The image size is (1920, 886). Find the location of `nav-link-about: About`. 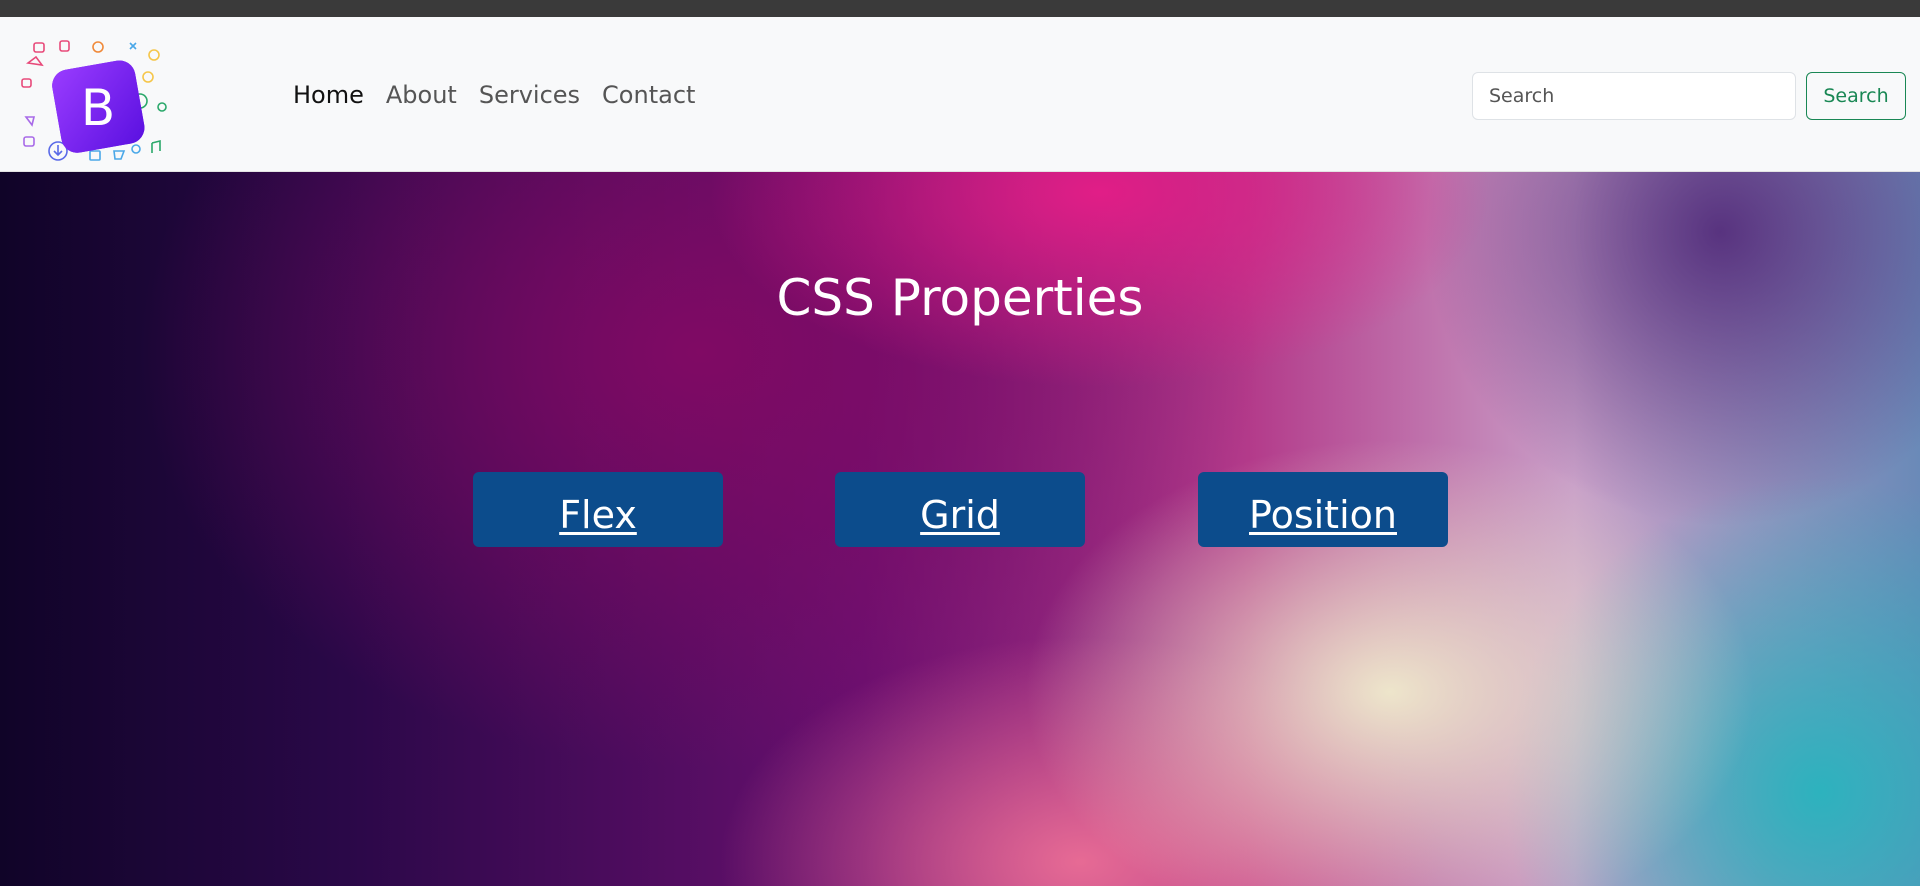

nav-link-about: About is located at coordinates (421, 95).